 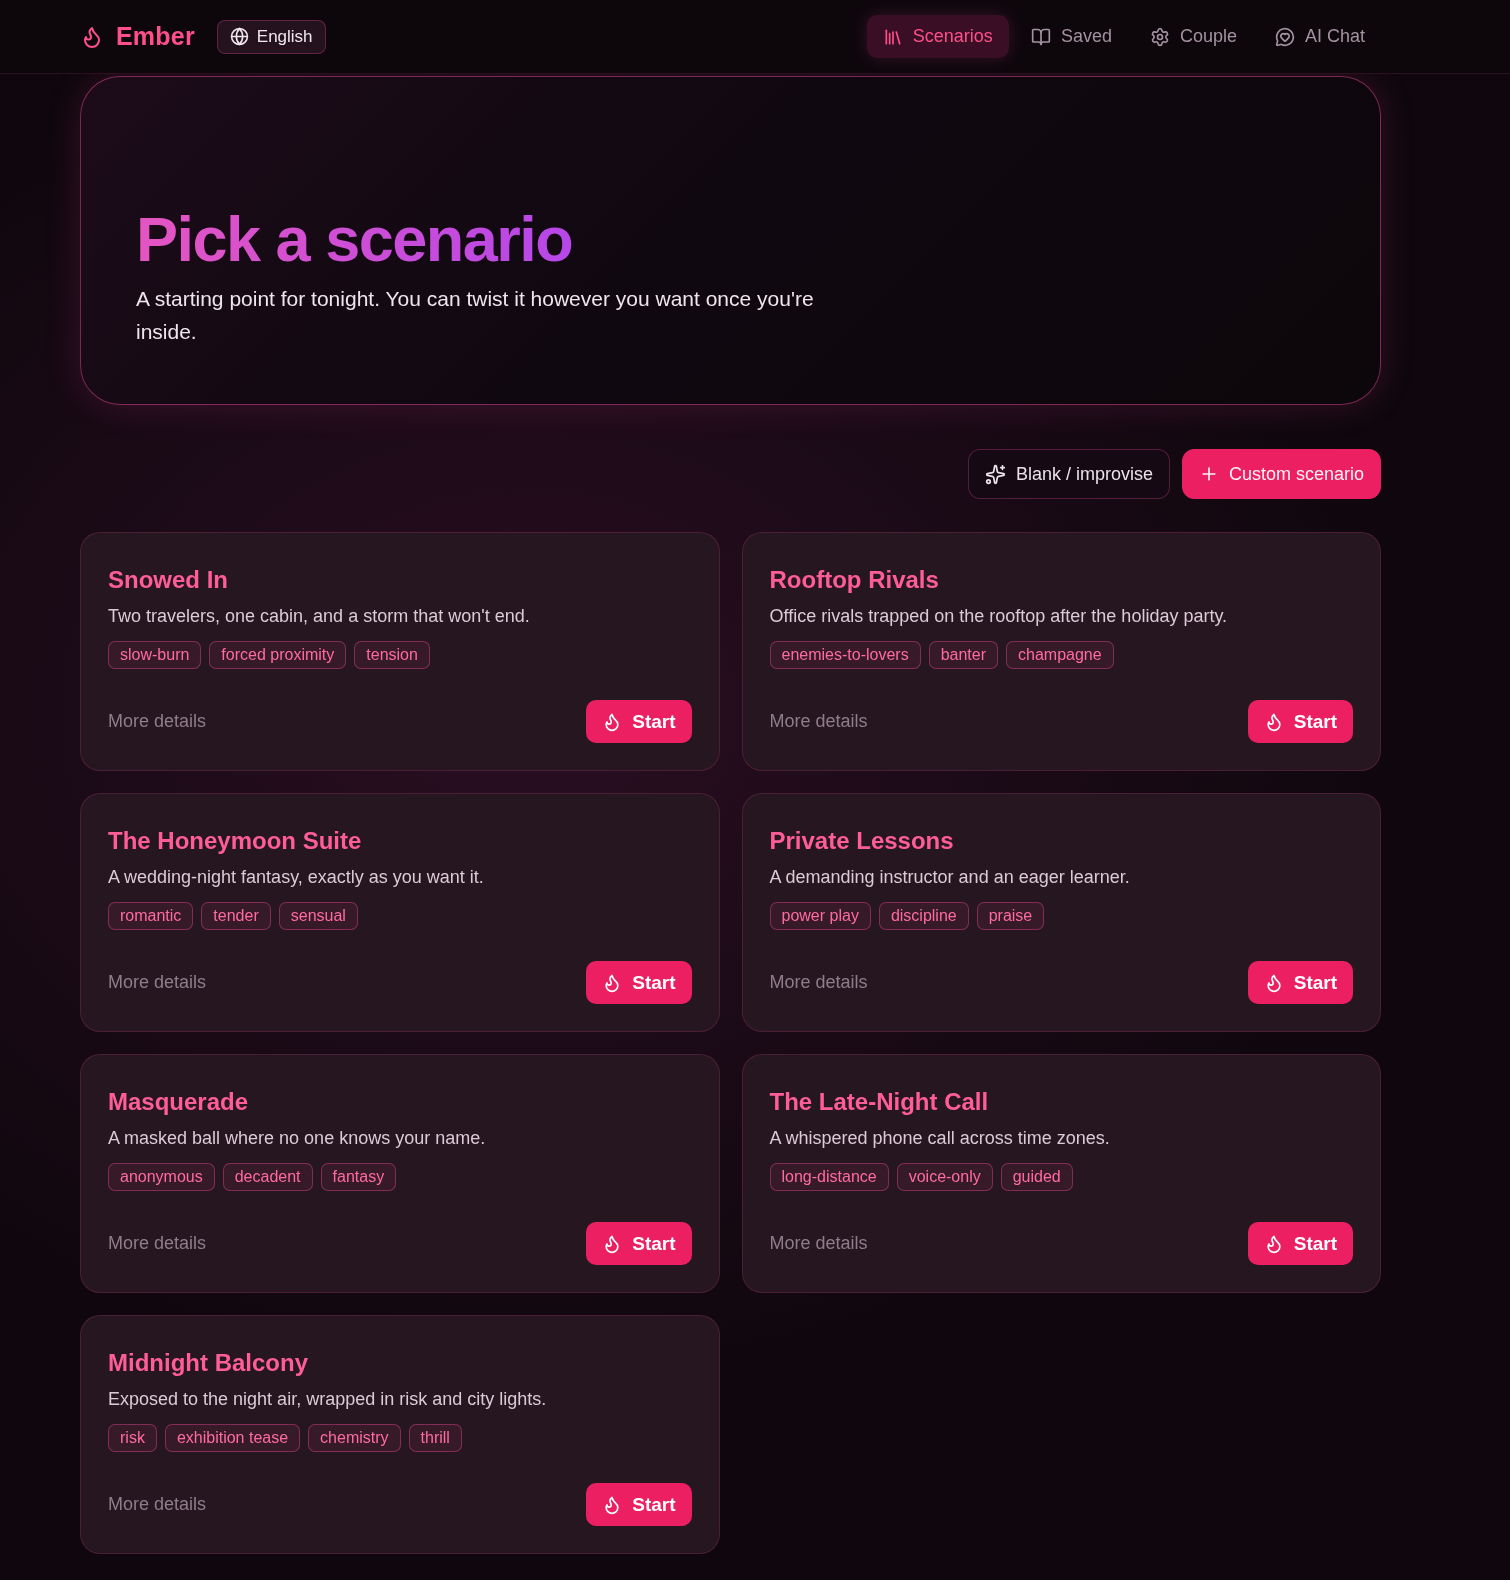 I want to click on tag: tension, so click(x=392, y=655).